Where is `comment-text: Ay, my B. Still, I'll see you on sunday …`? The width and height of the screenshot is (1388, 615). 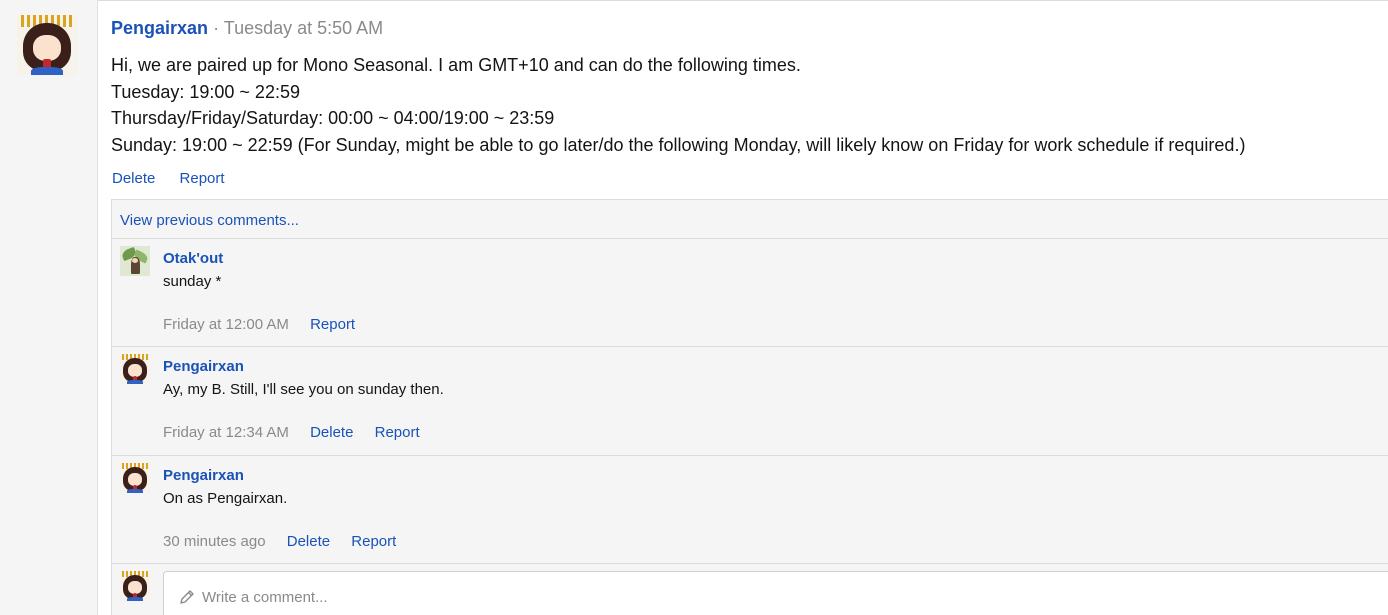
comment-text: Ay, my B. Still, I'll see you on sunday … is located at coordinates (303, 389).